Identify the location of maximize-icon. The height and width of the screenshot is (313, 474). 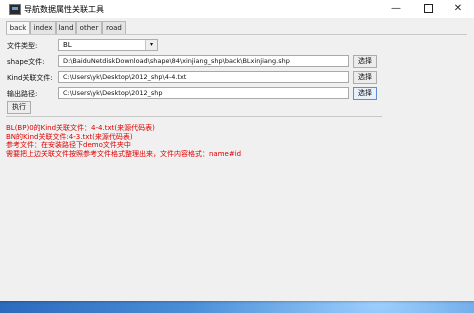
(428, 8).